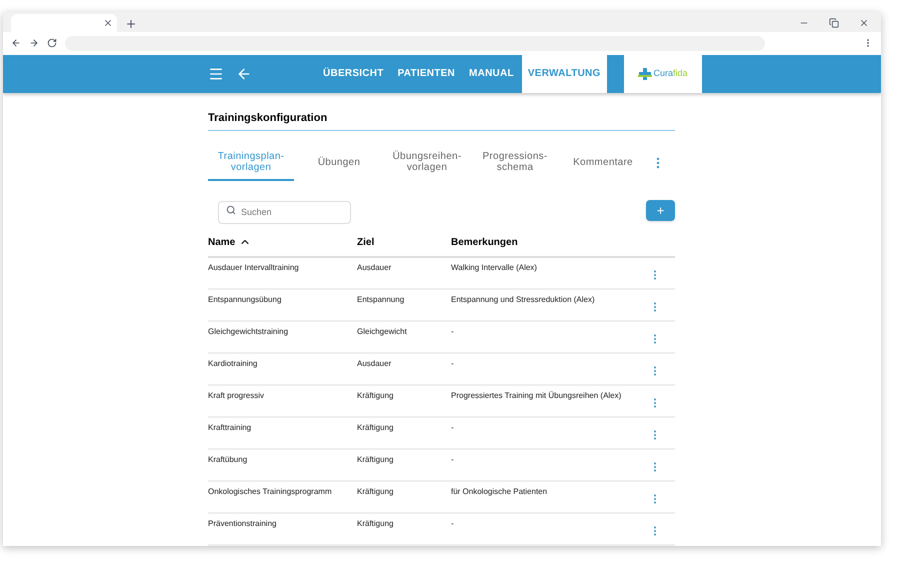  I want to click on search-field: Suchen, so click(284, 212).